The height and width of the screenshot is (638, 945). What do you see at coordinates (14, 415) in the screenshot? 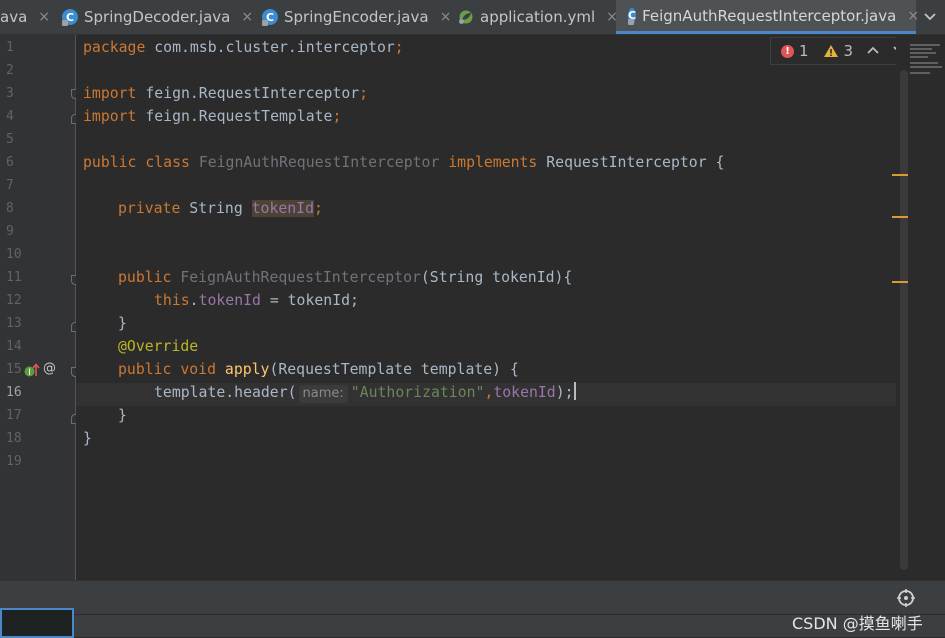
I see `line-number: 17` at bounding box center [14, 415].